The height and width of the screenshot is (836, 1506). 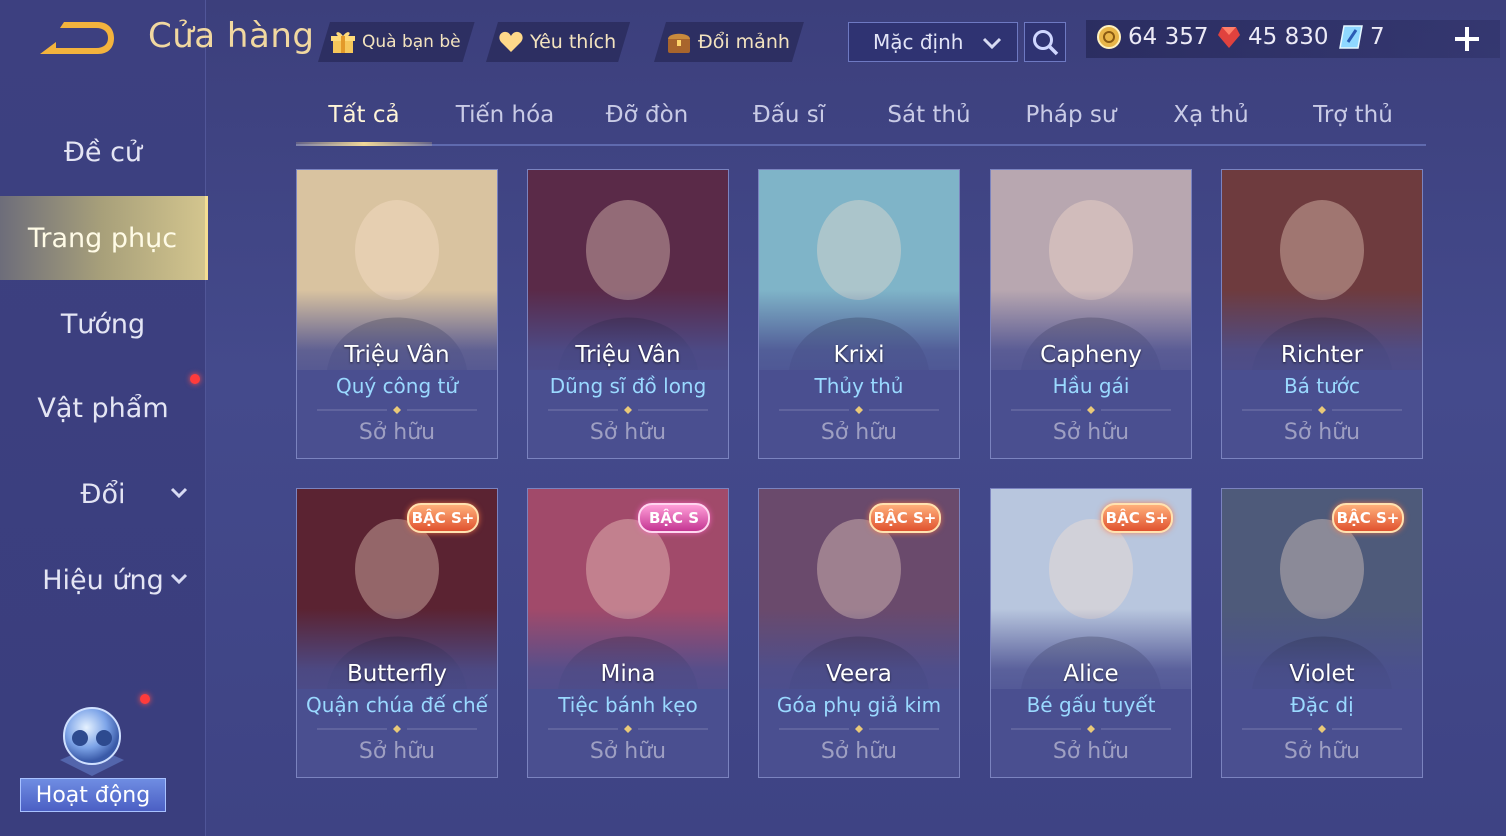 What do you see at coordinates (231, 36) in the screenshot?
I see `page-title: Cửa hàng` at bounding box center [231, 36].